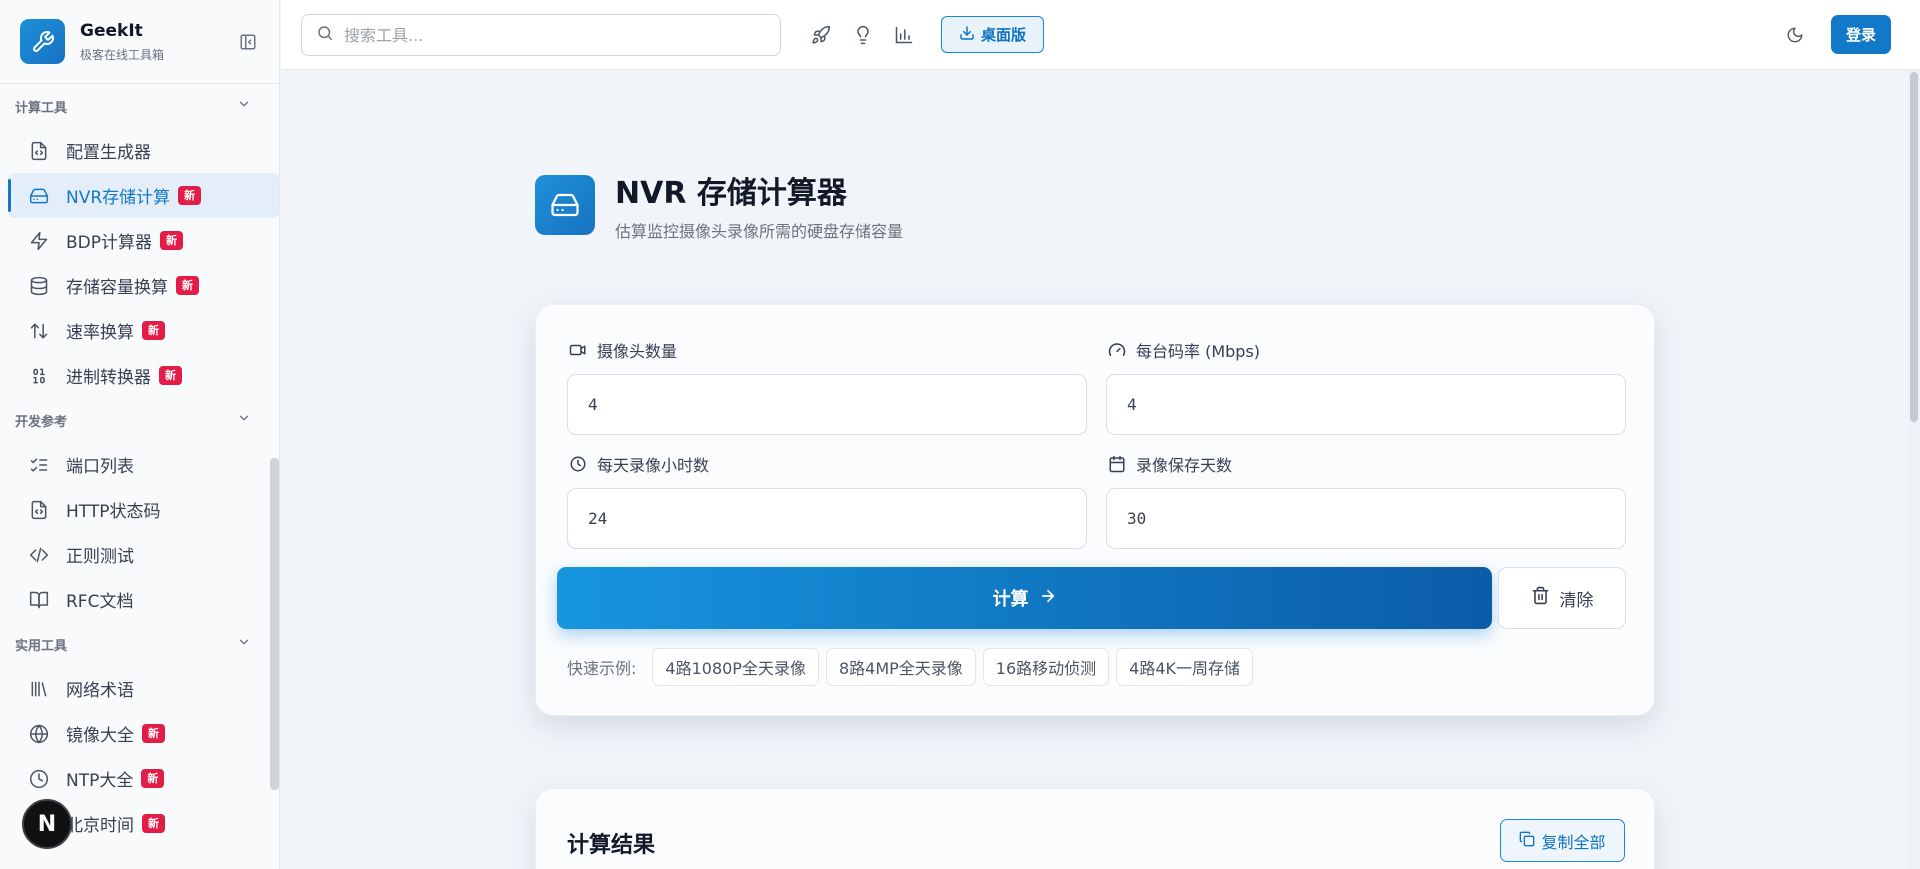 This screenshot has width=1920, height=869. I want to click on wrench-icon, so click(42, 41).